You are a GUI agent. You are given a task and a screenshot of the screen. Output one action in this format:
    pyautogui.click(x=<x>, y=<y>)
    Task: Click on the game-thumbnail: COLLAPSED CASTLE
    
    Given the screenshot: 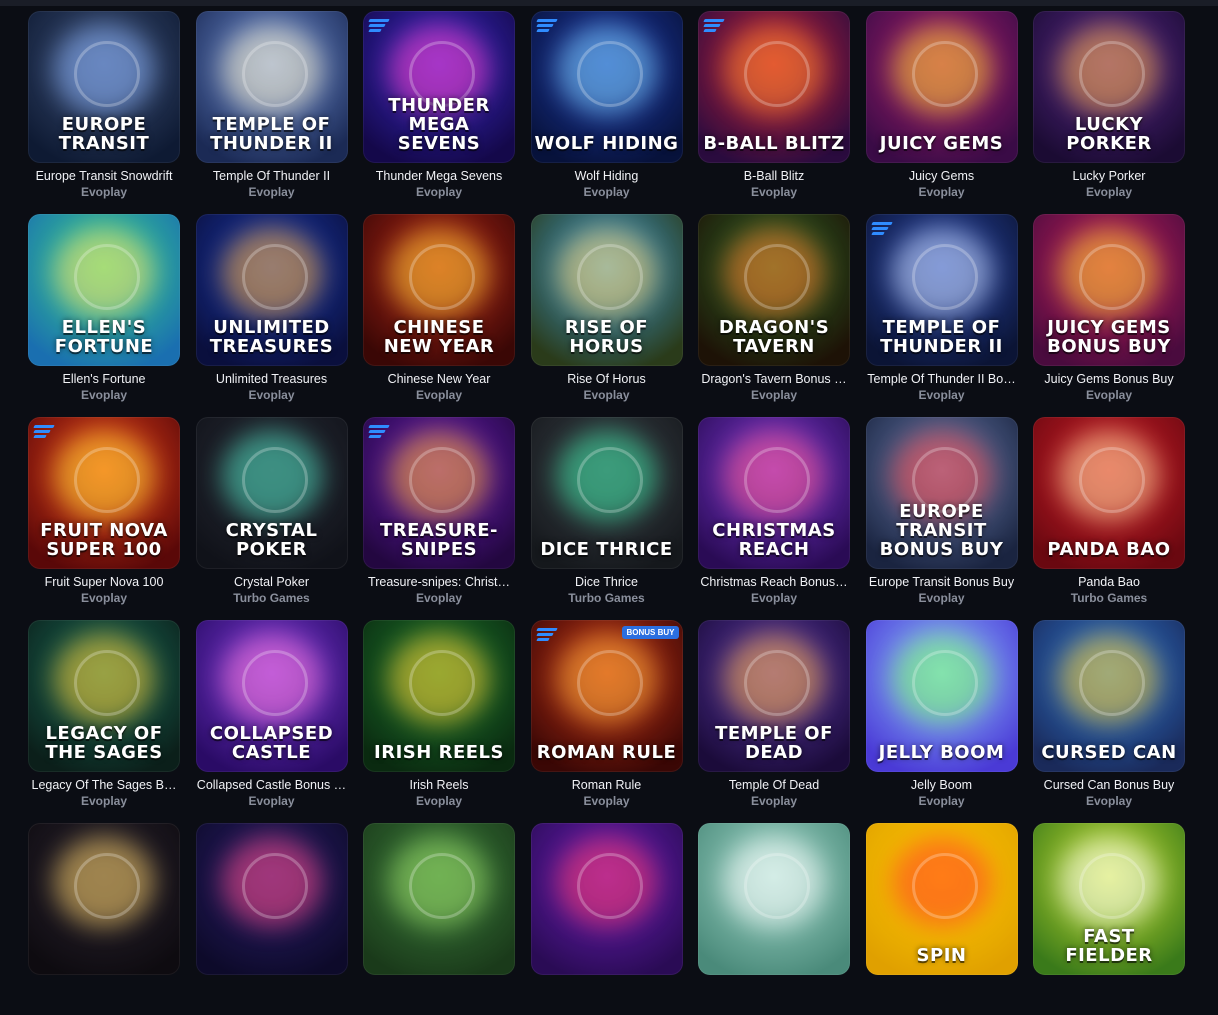 What is the action you would take?
    pyautogui.click(x=271, y=696)
    